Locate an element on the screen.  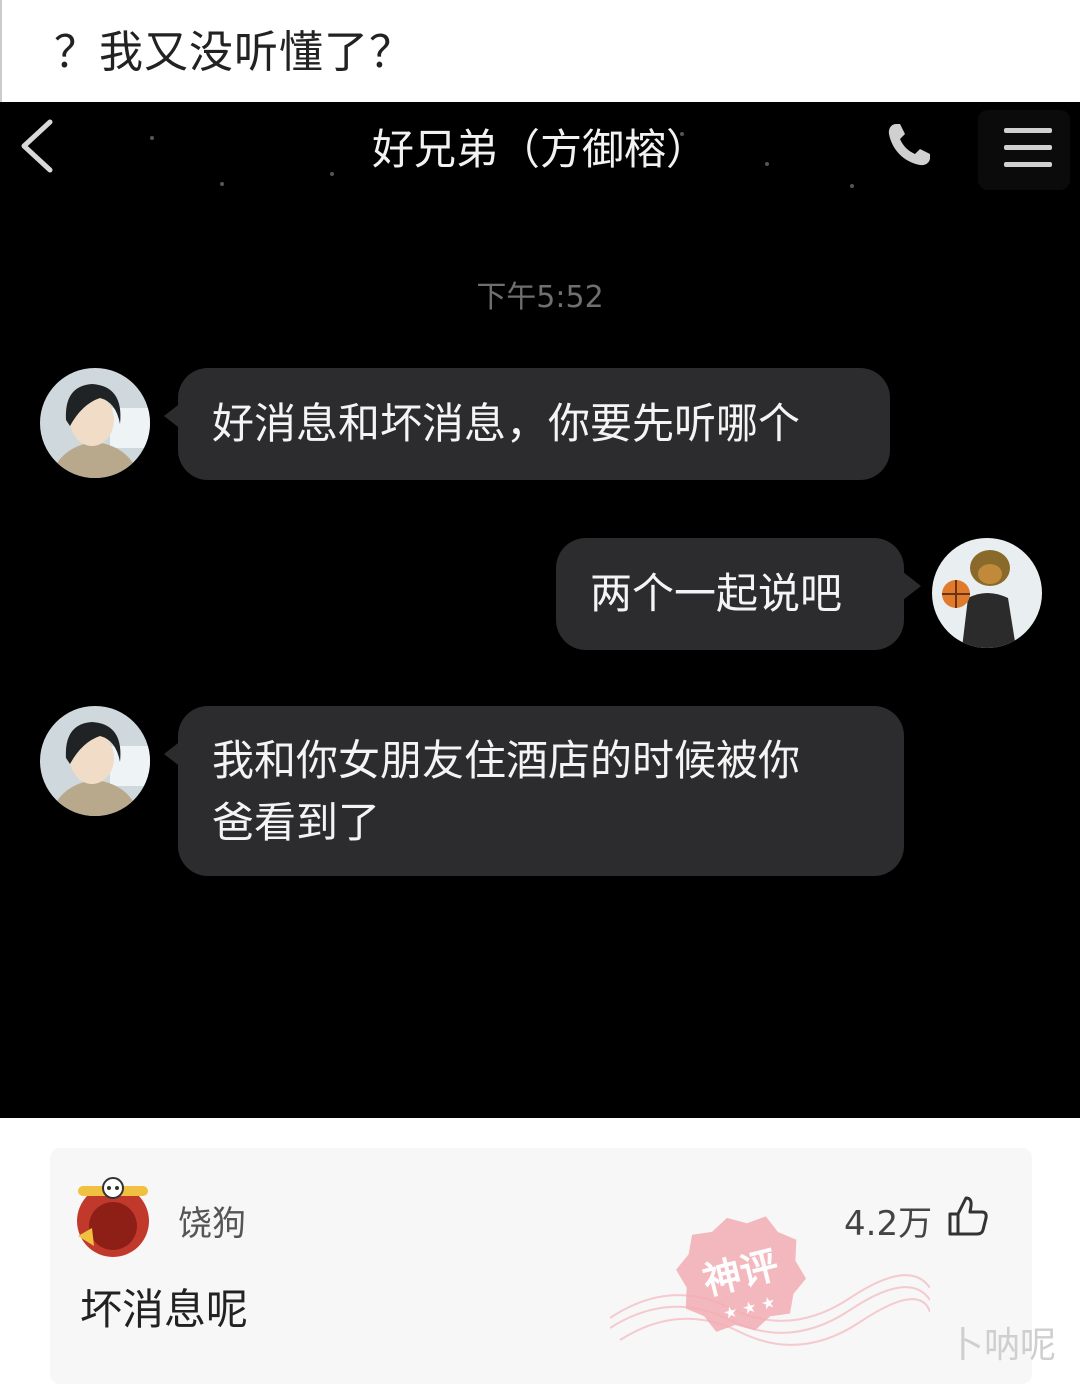
message-text-line: 我和你女朋友住酒店的时候被你 is located at coordinates (506, 760).